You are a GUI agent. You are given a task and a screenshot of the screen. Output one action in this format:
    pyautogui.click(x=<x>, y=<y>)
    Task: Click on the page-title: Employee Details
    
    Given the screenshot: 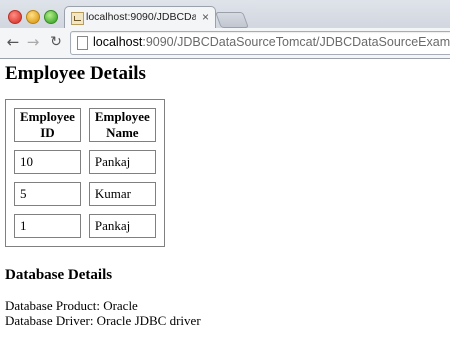 What is the action you would take?
    pyautogui.click(x=75, y=73)
    